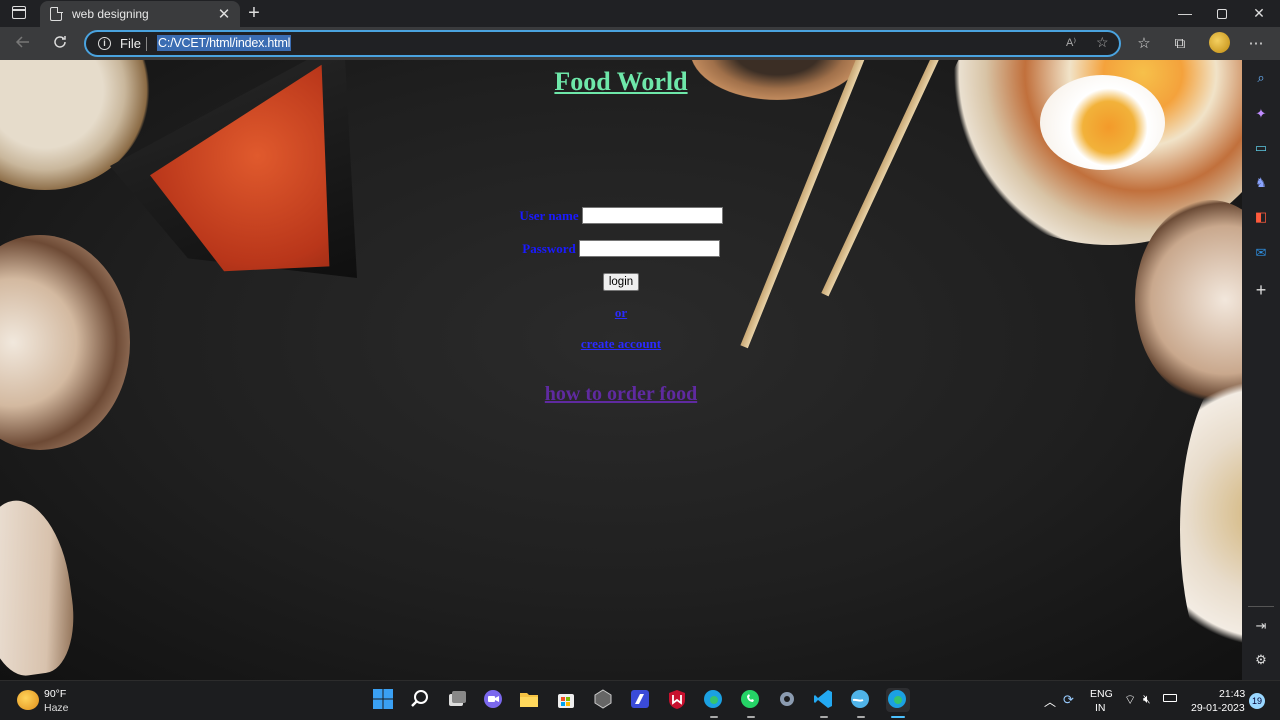 Image resolution: width=1280 pixels, height=720 pixels. What do you see at coordinates (1261, 290) in the screenshot?
I see `add-icon: +` at bounding box center [1261, 290].